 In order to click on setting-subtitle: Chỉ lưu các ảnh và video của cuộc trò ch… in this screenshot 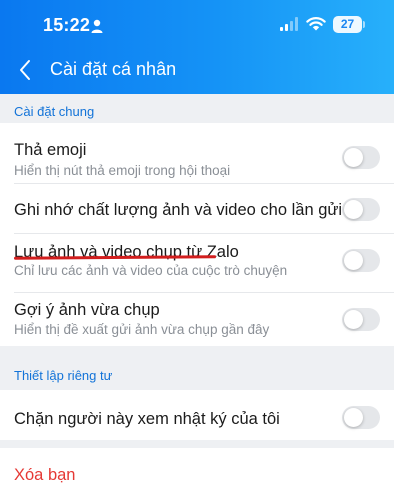, I will do `click(151, 270)`.